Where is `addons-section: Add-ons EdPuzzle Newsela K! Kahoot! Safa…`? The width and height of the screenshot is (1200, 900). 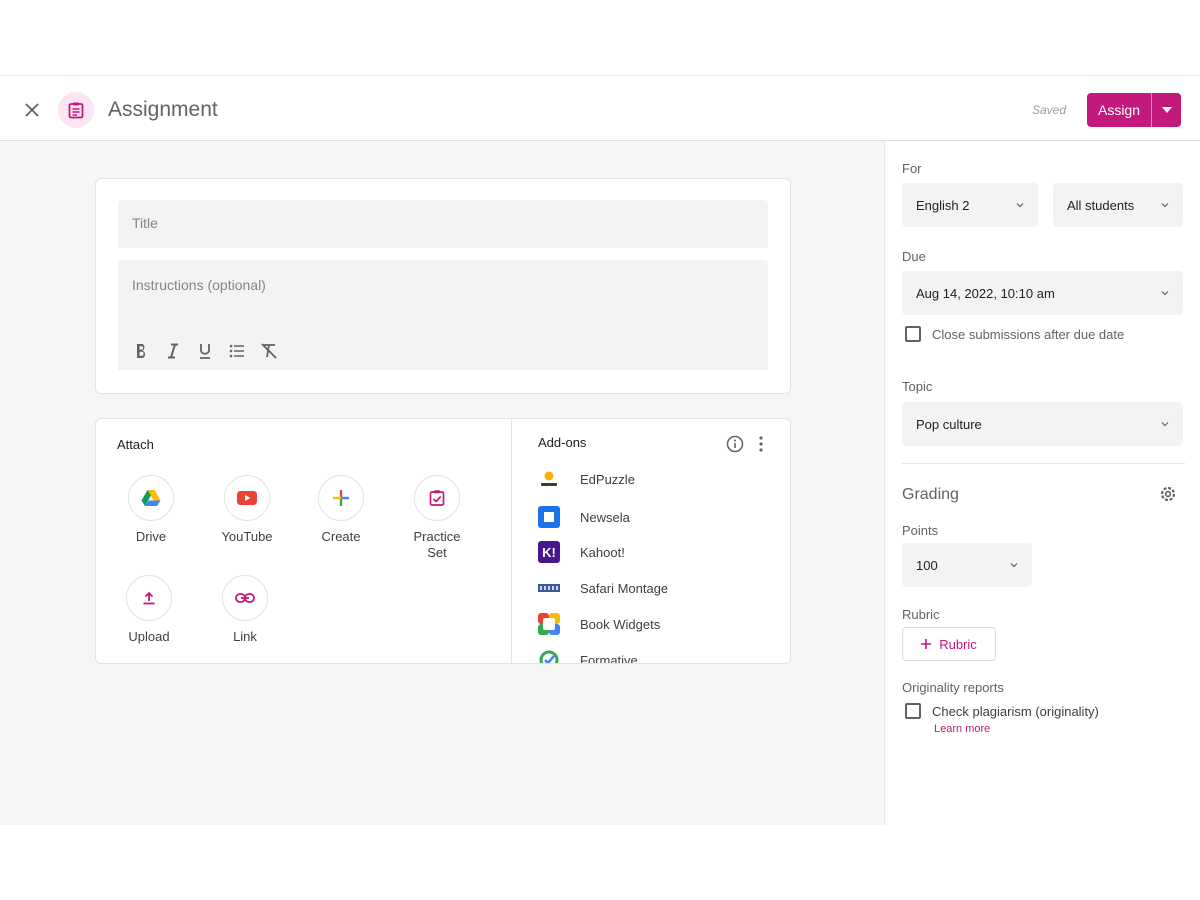
addons-section: Add-ons EdPuzzle Newsela K! Kahoot! Safa… is located at coordinates (651, 541).